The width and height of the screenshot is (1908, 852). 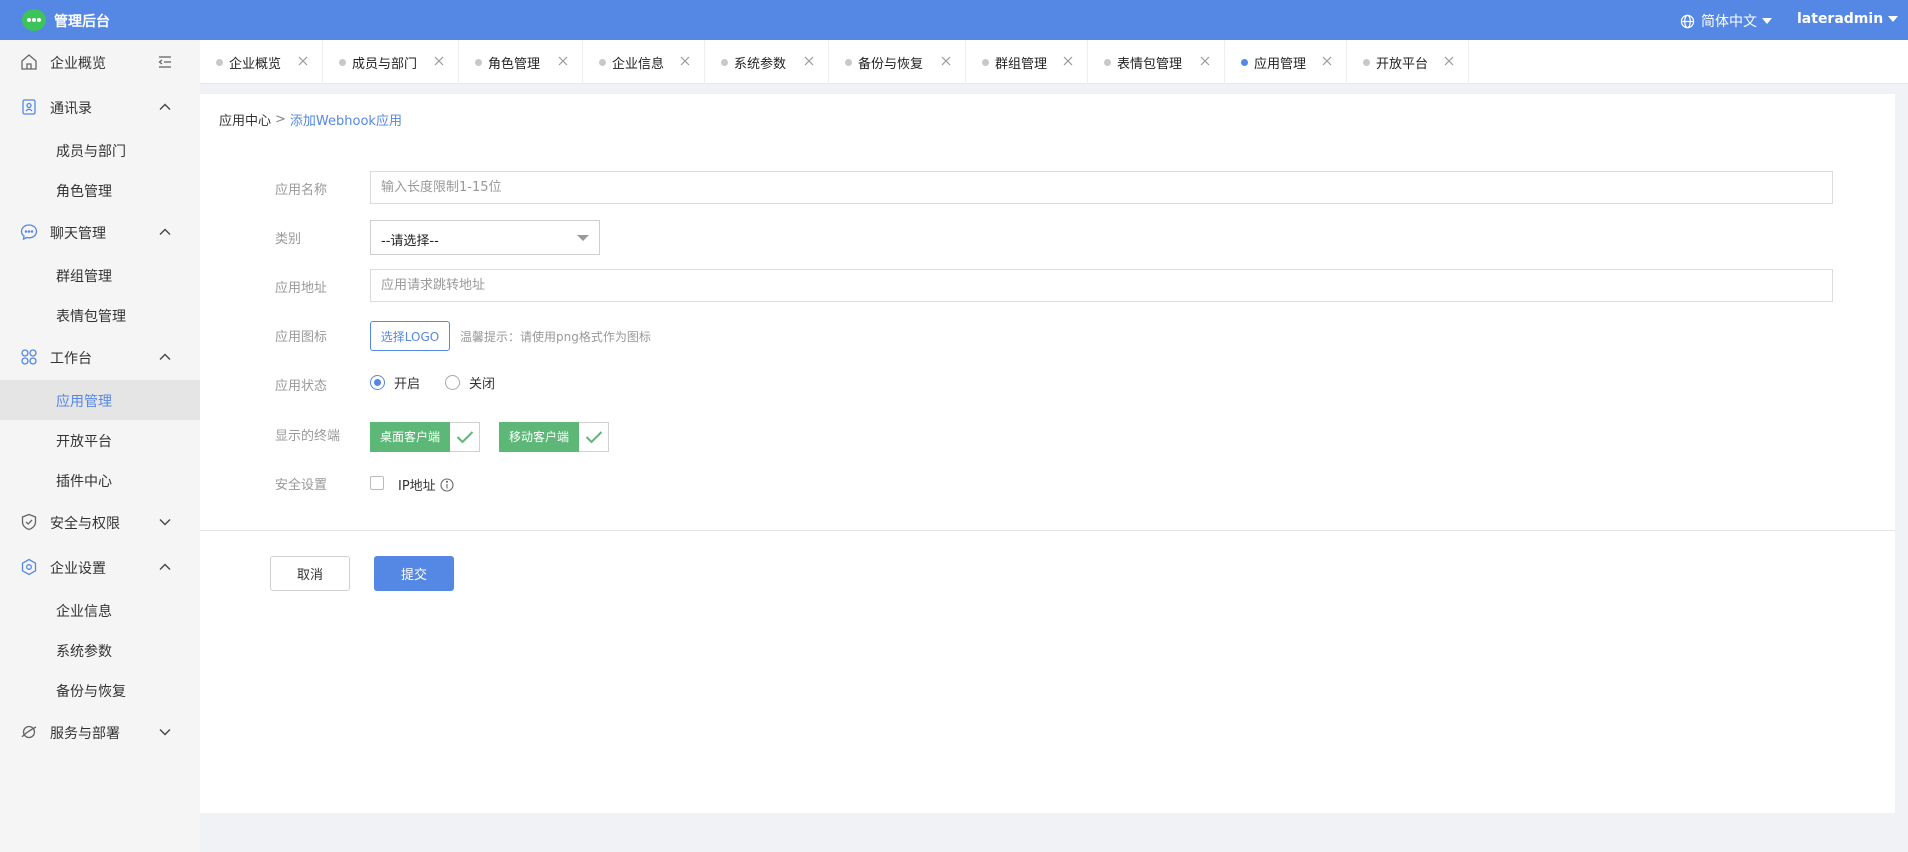 What do you see at coordinates (100, 732) in the screenshot?
I see `sidebar-group-service: 服务与部署` at bounding box center [100, 732].